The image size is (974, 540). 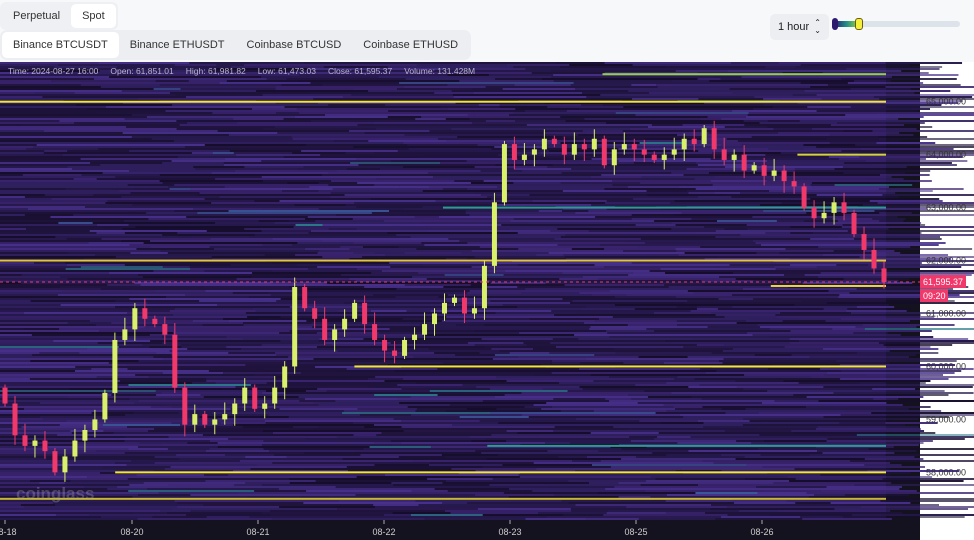 What do you see at coordinates (410, 45) in the screenshot?
I see `pair-coinbase-ethusd: Coinbase ETHUSD` at bounding box center [410, 45].